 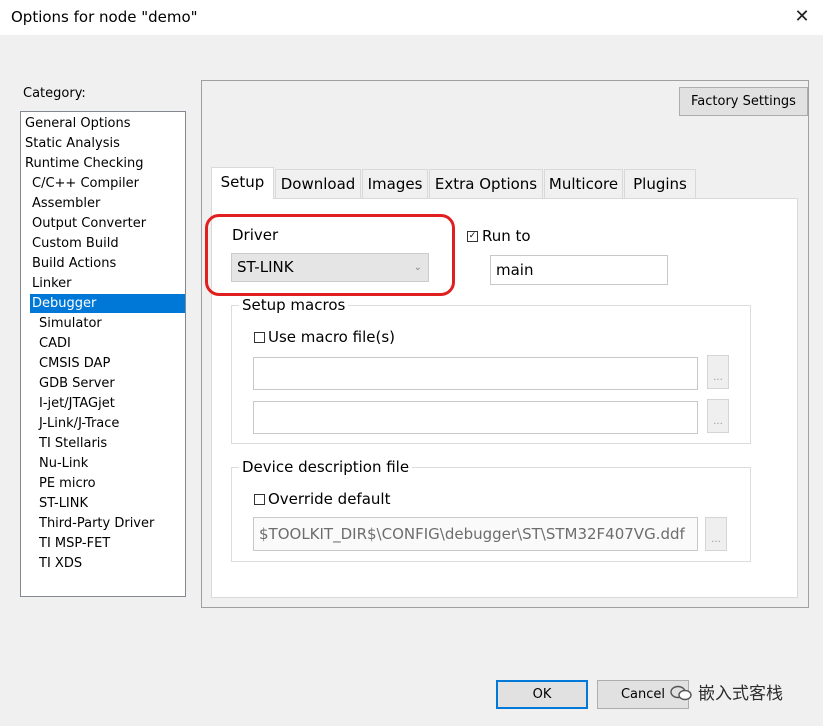 I want to click on chevron-down-icon: ⌄, so click(x=417, y=267).